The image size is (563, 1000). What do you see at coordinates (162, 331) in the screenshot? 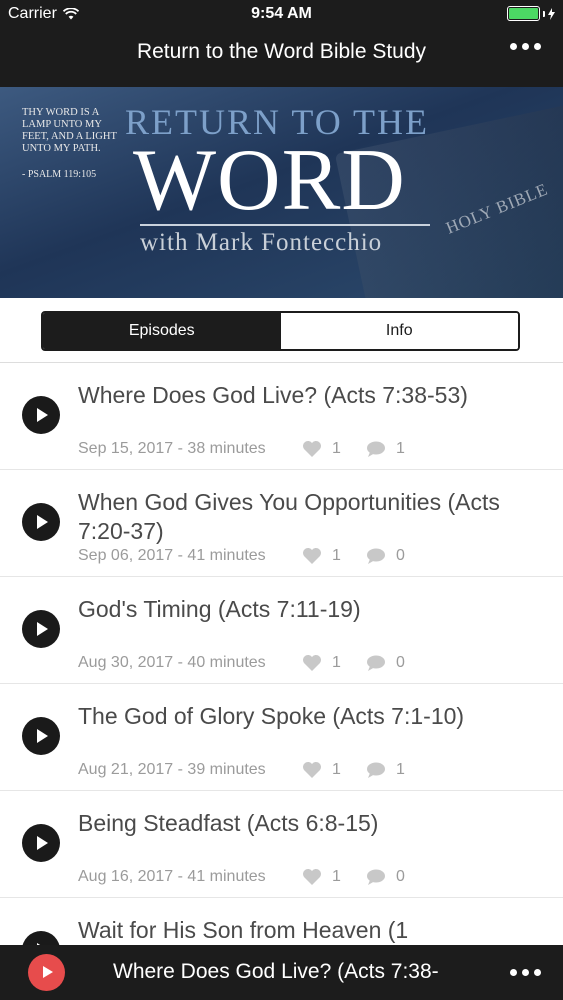
I see `tab-episodes: Episodes` at bounding box center [162, 331].